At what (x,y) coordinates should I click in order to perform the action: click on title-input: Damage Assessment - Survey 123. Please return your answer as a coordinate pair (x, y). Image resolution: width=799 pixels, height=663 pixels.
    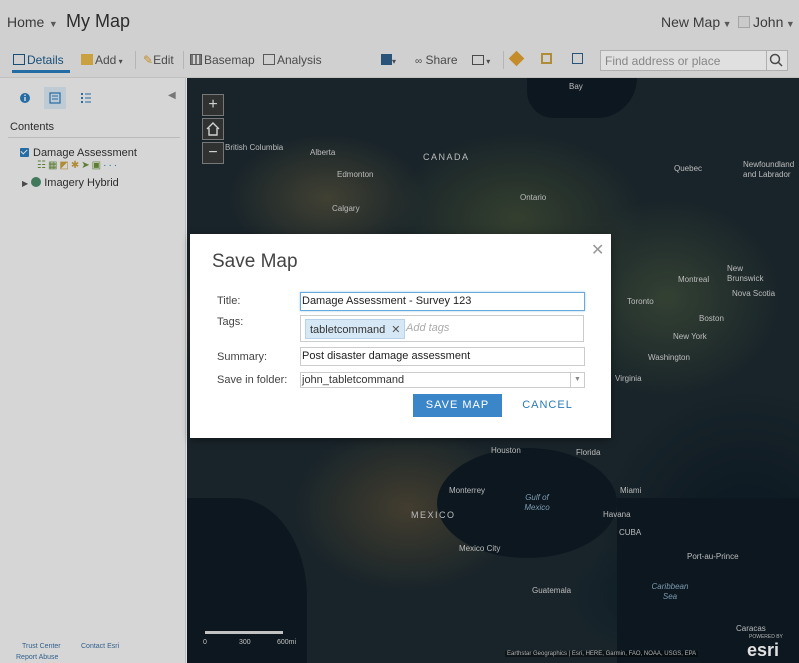
    Looking at the image, I should click on (442, 301).